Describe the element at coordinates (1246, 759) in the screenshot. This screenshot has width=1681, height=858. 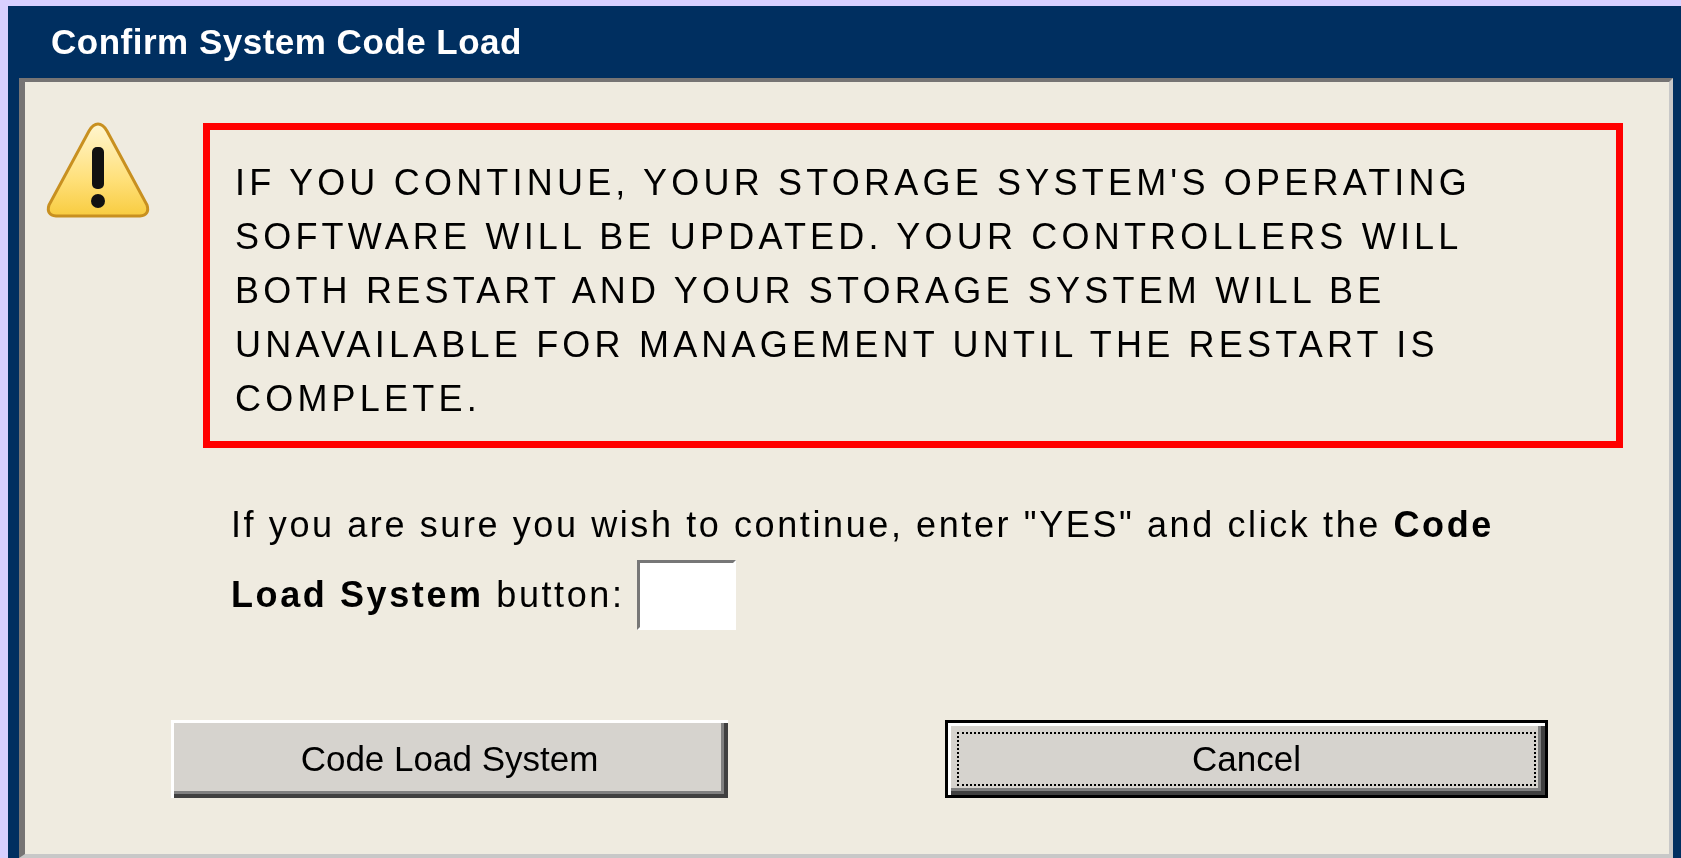
I see `dialog-button: Cancel` at that location.